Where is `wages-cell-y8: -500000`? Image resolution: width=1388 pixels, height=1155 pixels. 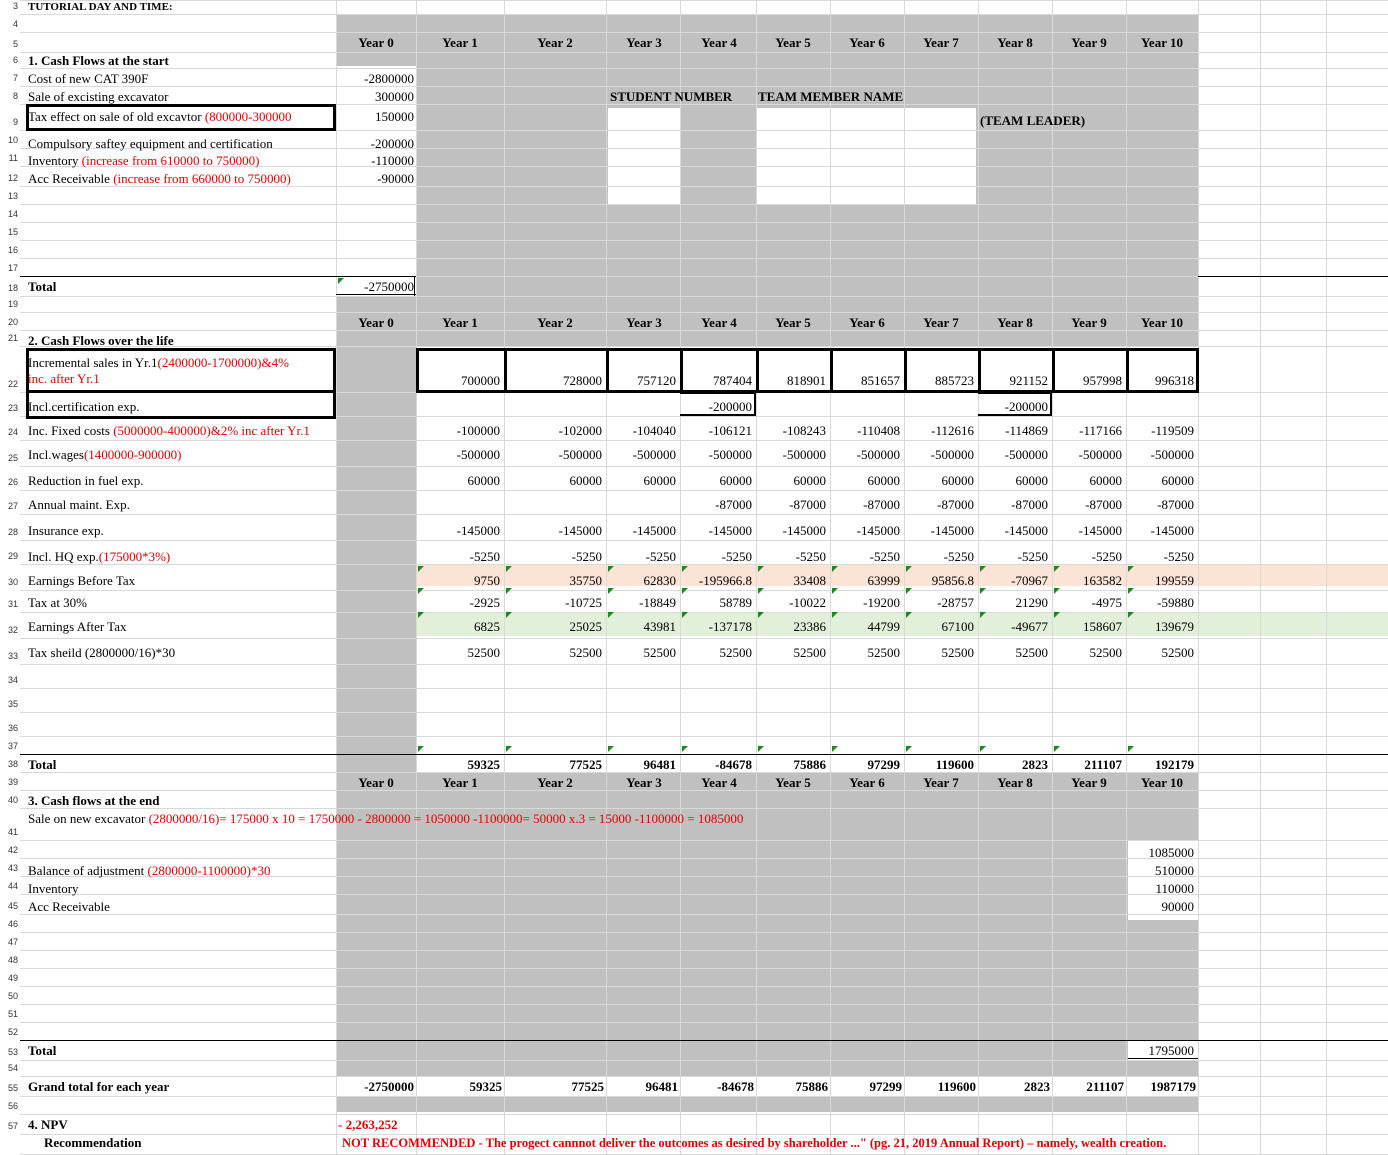 wages-cell-y8: -500000 is located at coordinates (1012, 455).